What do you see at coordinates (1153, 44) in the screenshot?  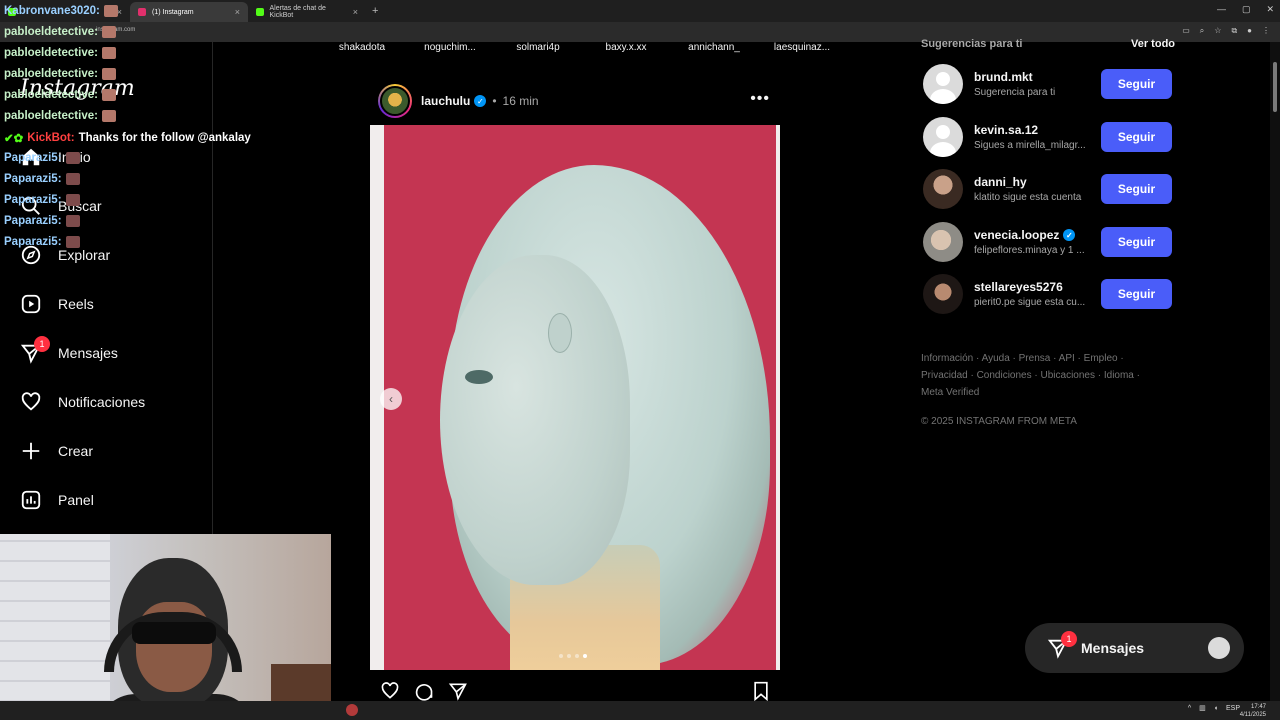 I see `see-all-link: Ver todo` at bounding box center [1153, 44].